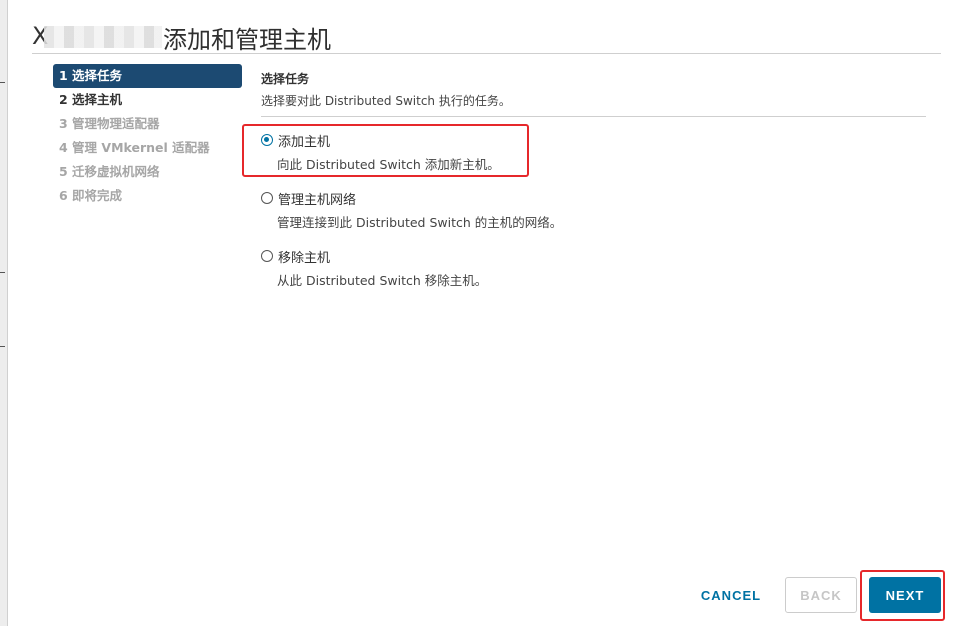  What do you see at coordinates (103, 37) in the screenshot?
I see `redacted-switch-name` at bounding box center [103, 37].